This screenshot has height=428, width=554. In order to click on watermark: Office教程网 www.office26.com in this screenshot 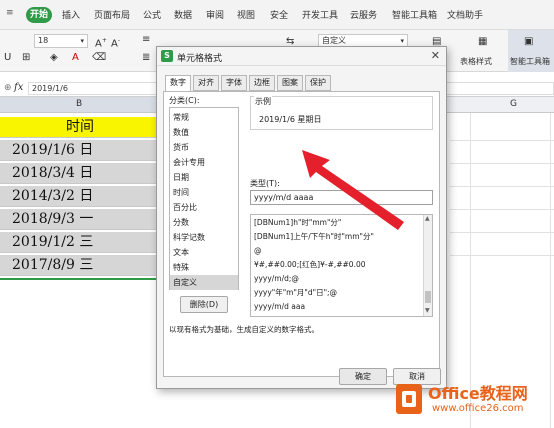, I will do `click(475, 403)`.